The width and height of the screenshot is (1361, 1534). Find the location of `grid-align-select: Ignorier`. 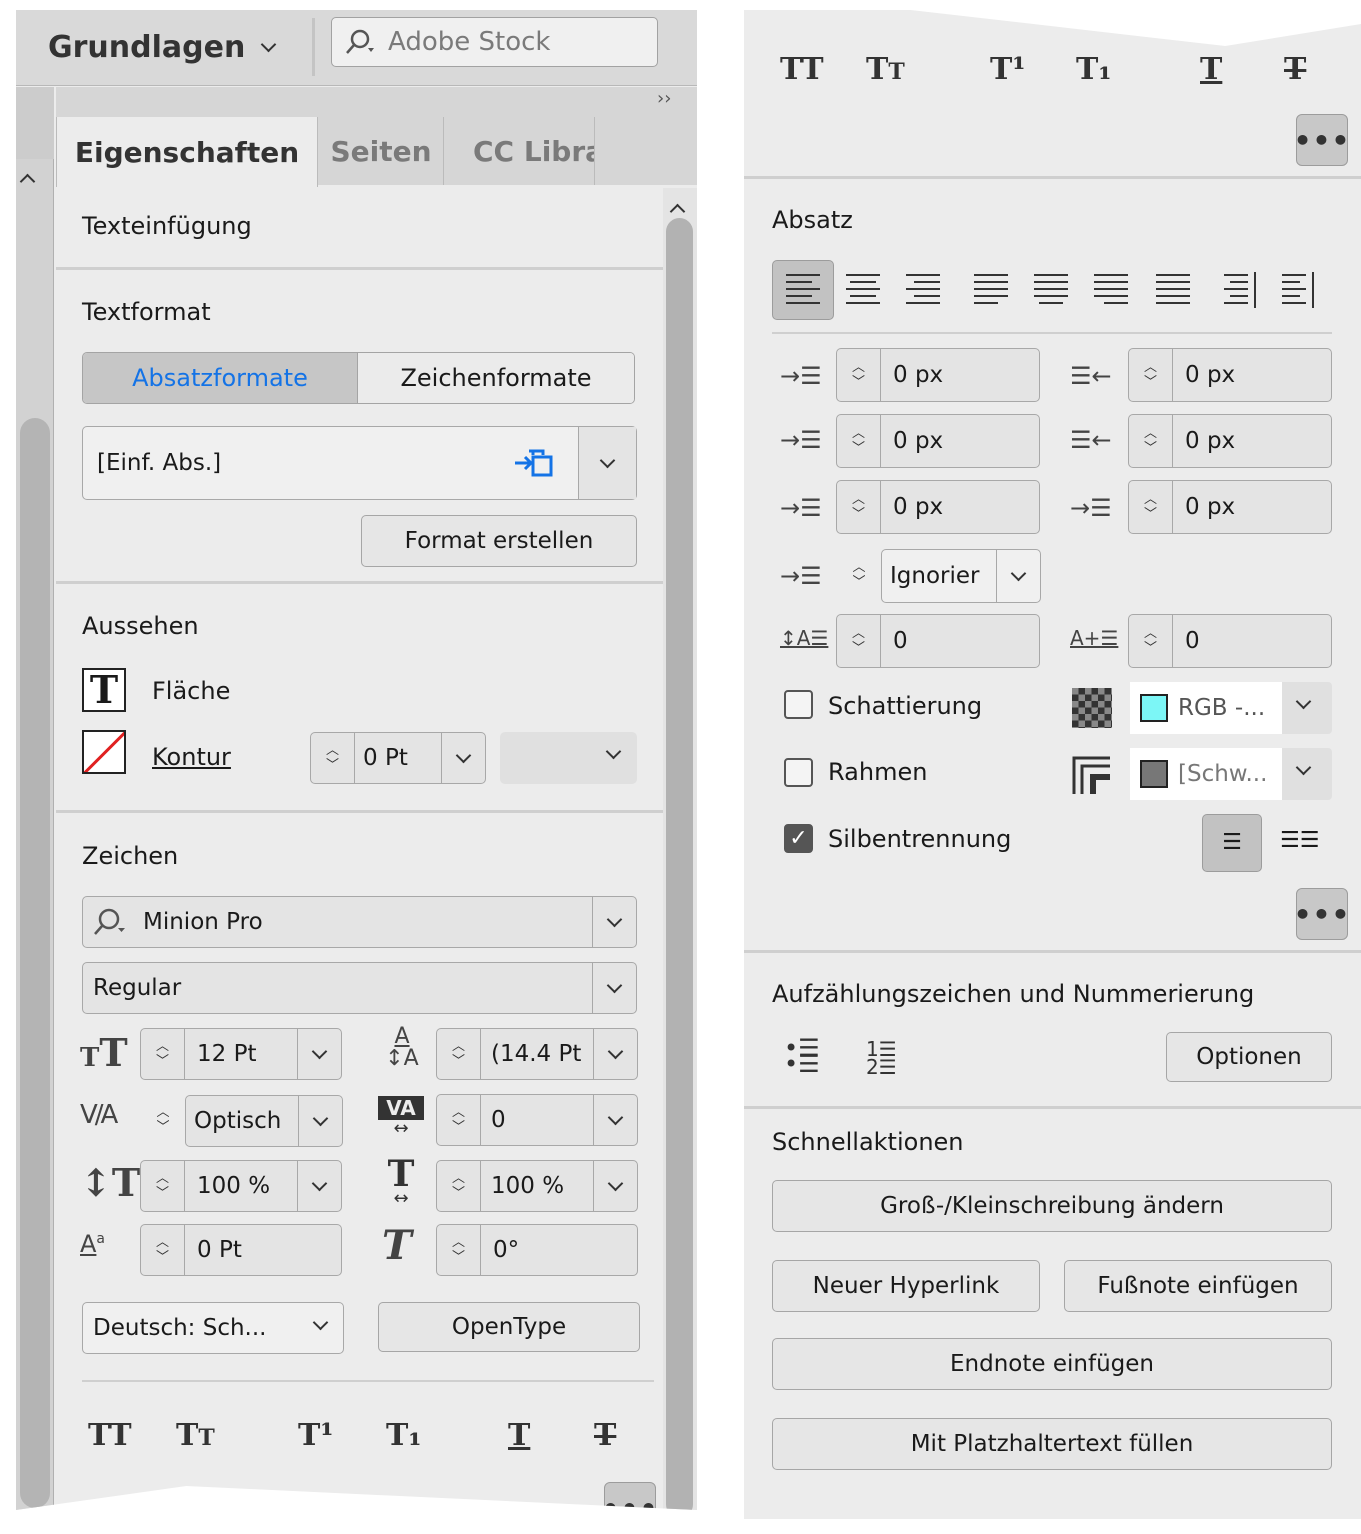

grid-align-select: Ignorier is located at coordinates (961, 576).